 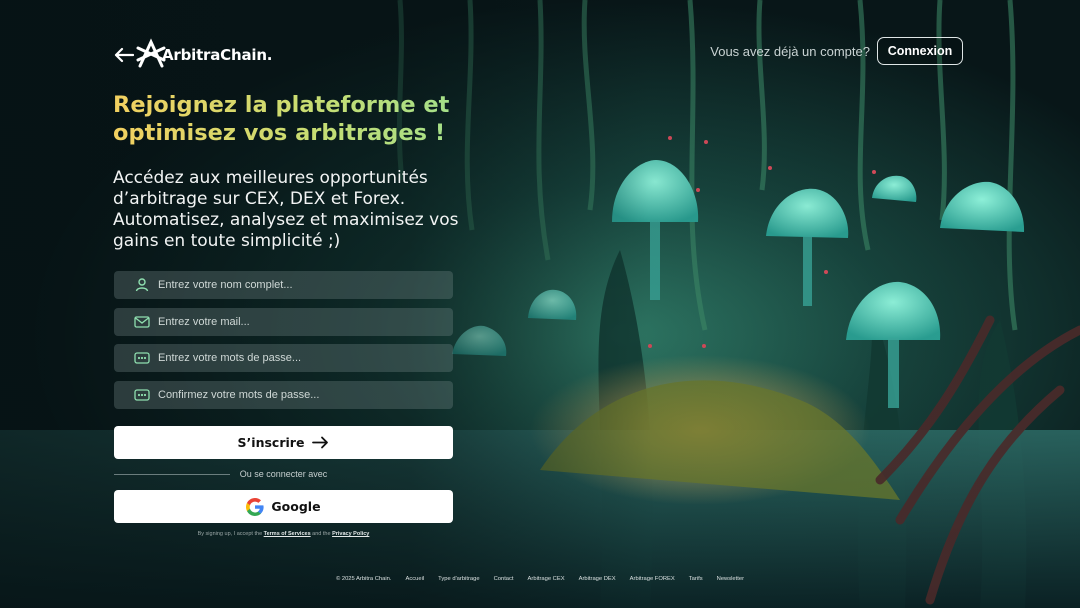 What do you see at coordinates (142, 285) in the screenshot?
I see `user-icon` at bounding box center [142, 285].